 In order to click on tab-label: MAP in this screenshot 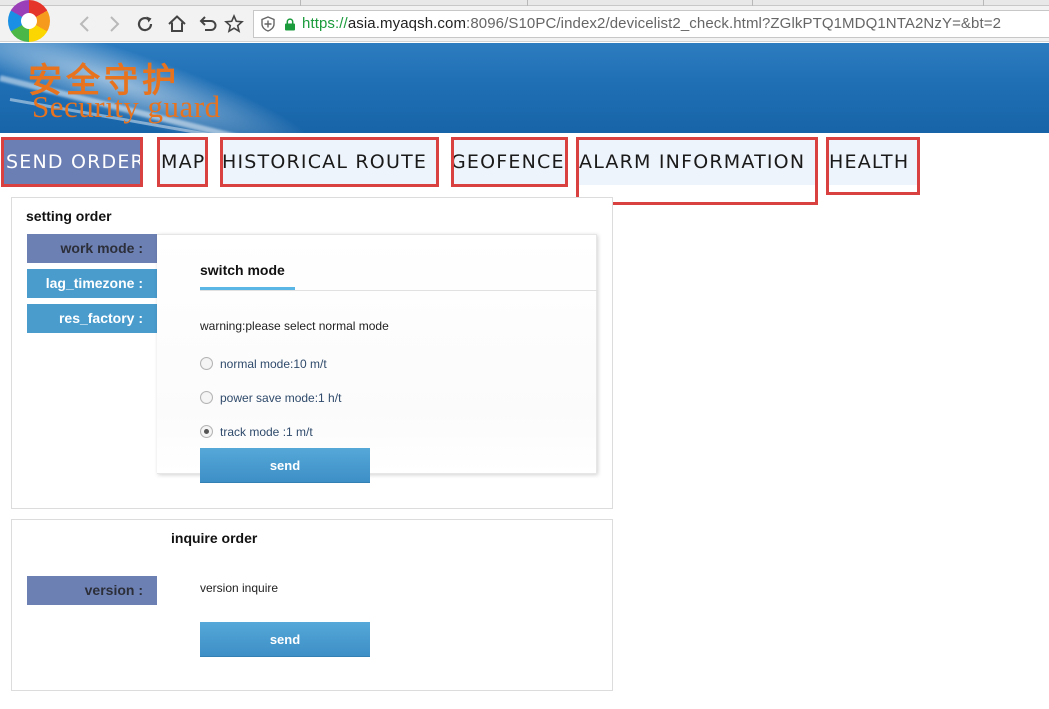, I will do `click(183, 162)`.